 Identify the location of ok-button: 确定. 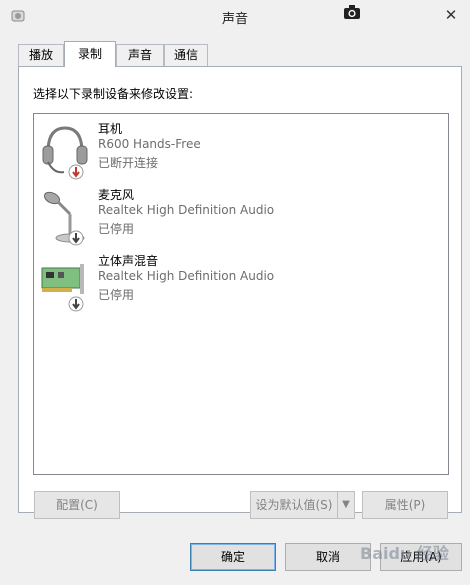
(233, 557).